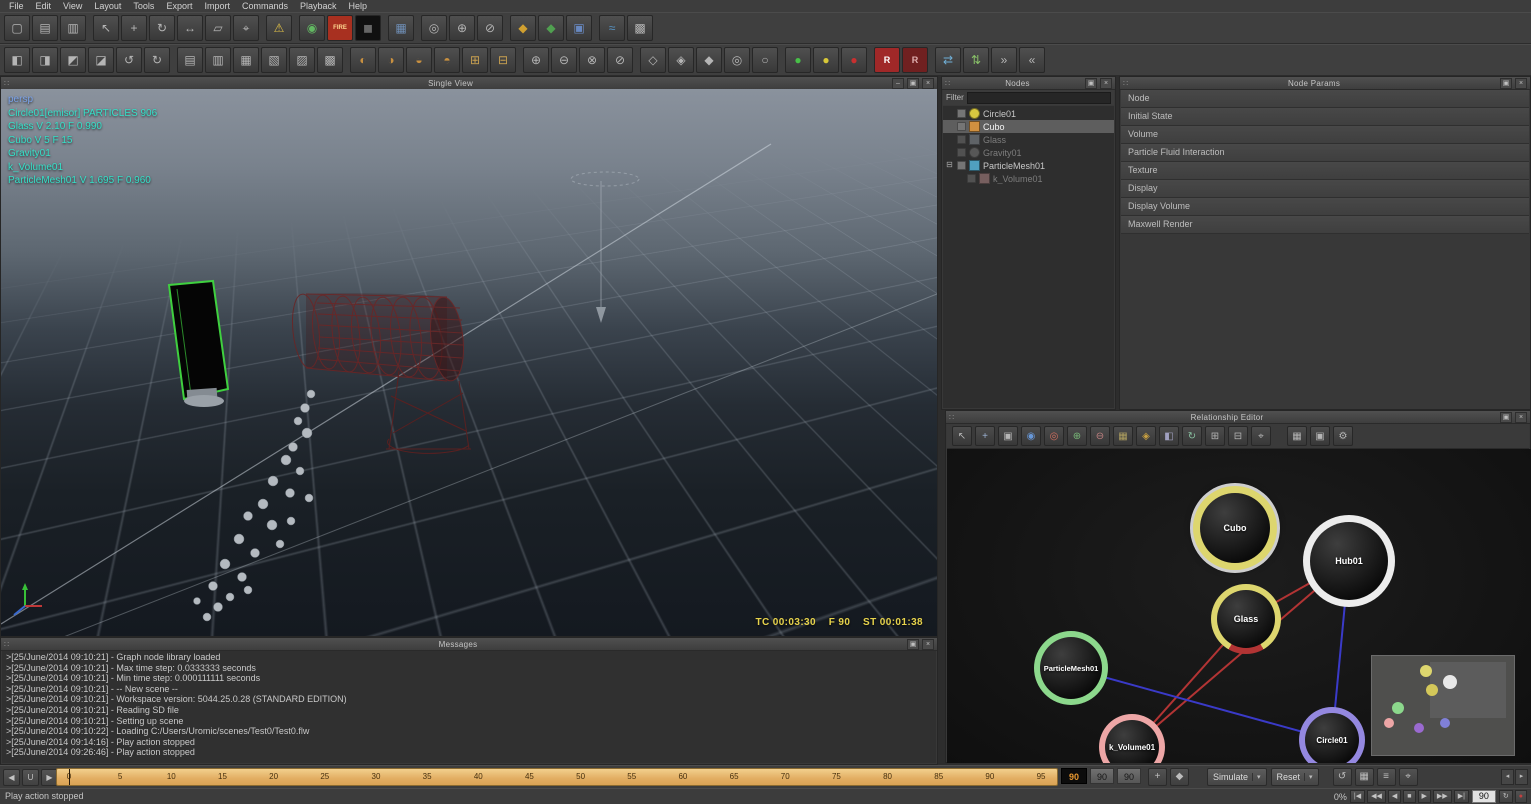  I want to click on re-pan-icon: +, so click(985, 436).